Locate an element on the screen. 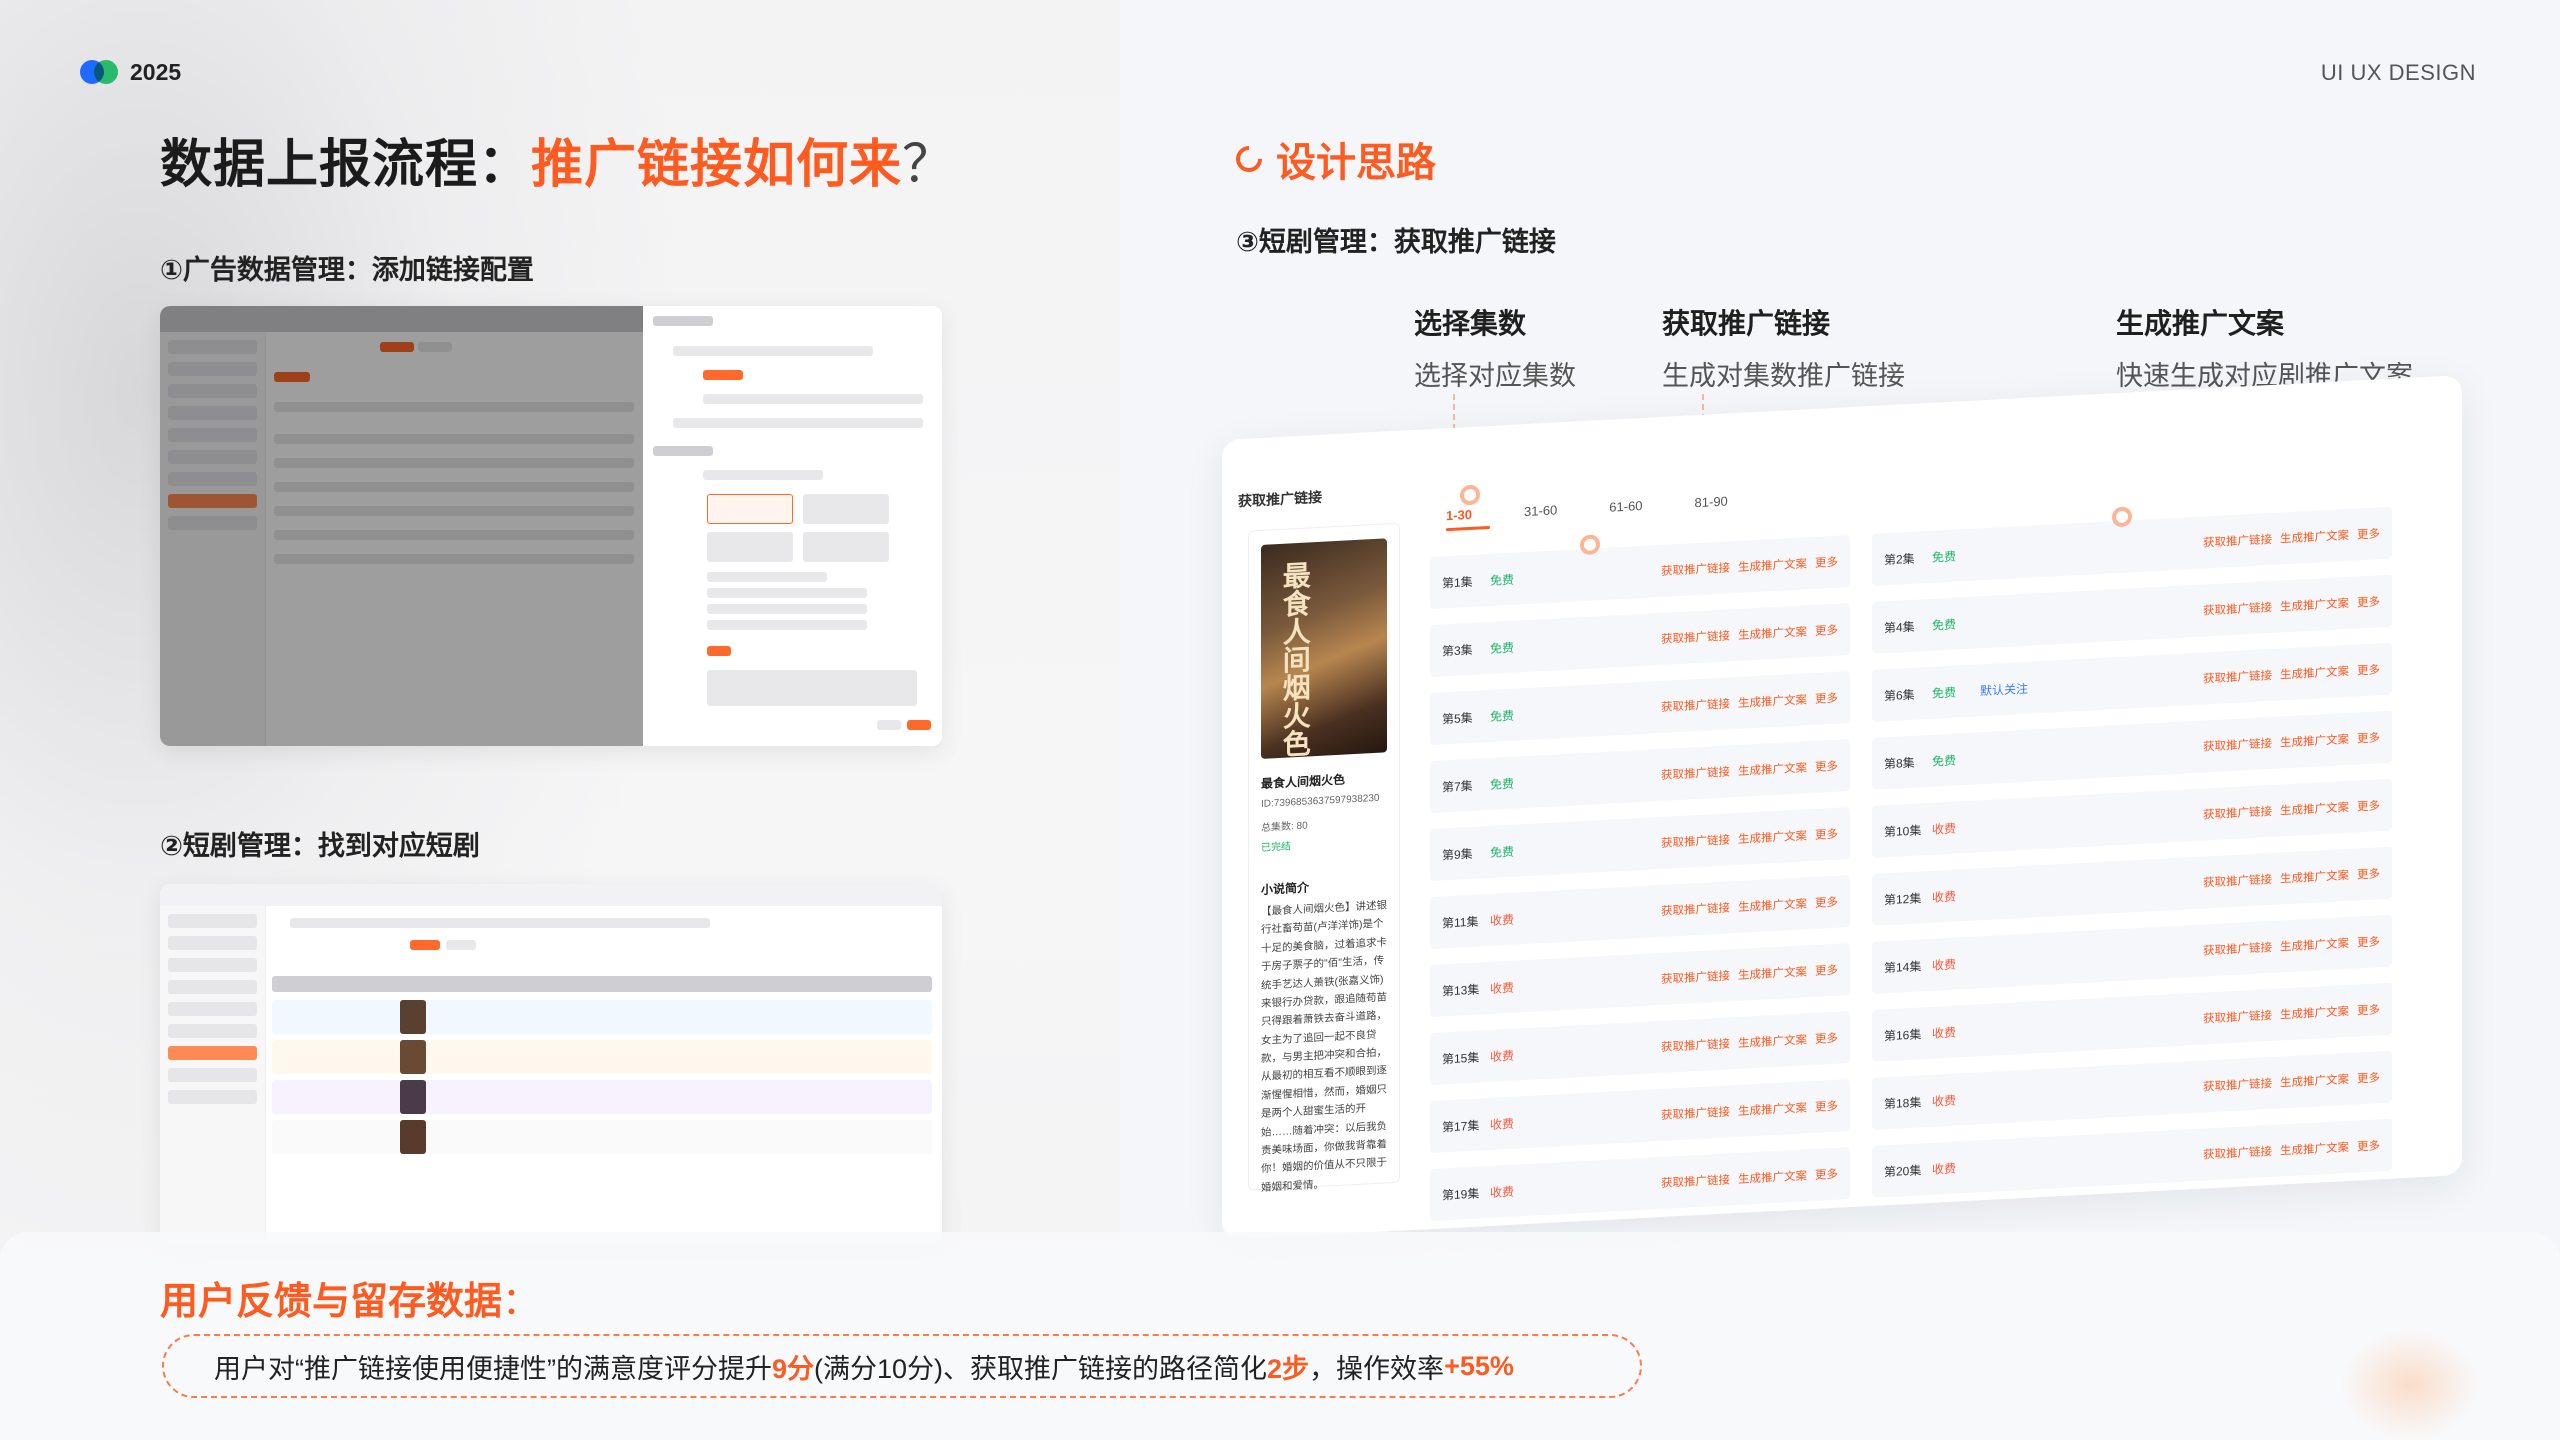 This screenshot has height=1440, width=2560. episode-range-tabs: 1-30 31-60 61-60 81-90 is located at coordinates (1587, 507).